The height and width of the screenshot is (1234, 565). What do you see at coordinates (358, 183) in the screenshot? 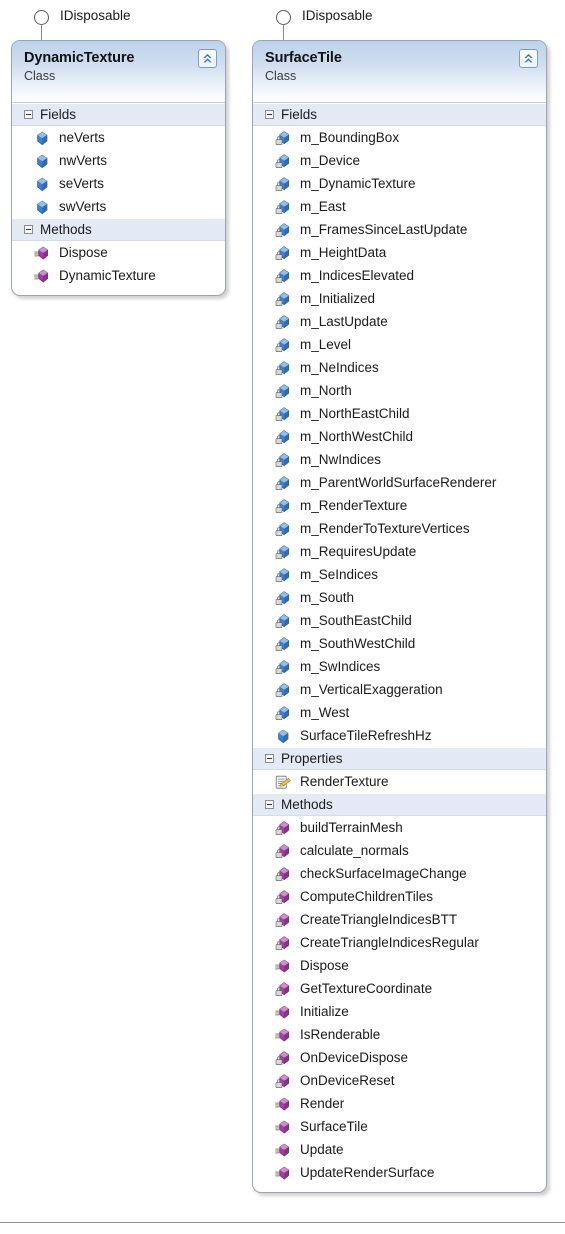
I see `member-name: m_DynamicTexture` at bounding box center [358, 183].